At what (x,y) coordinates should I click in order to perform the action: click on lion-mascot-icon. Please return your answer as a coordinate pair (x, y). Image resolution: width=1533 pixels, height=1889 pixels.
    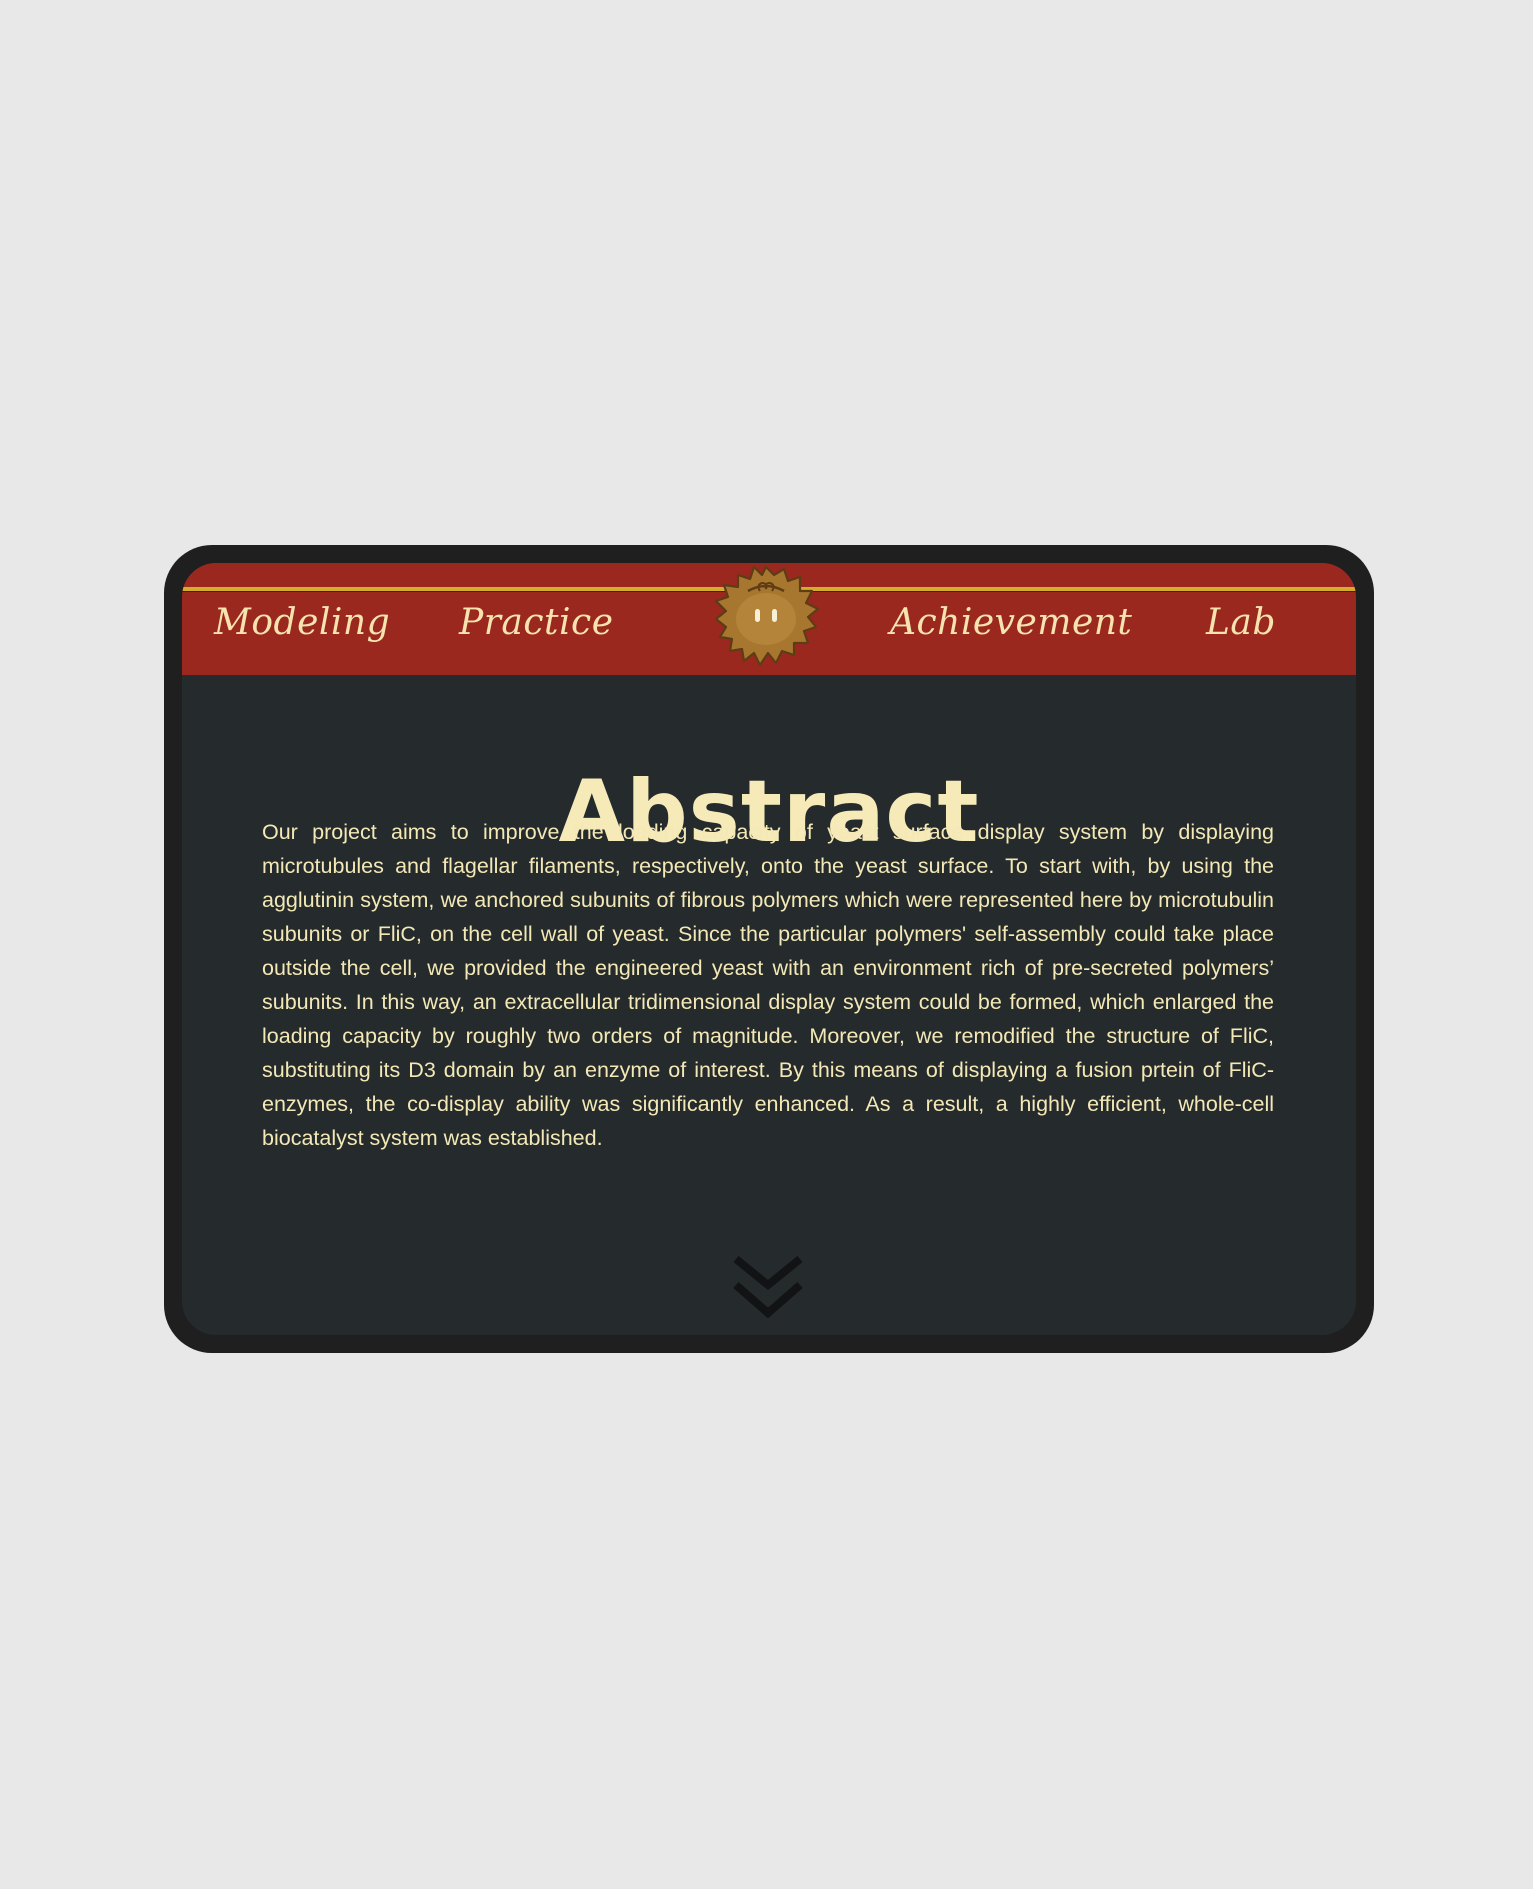
    Looking at the image, I should click on (766, 616).